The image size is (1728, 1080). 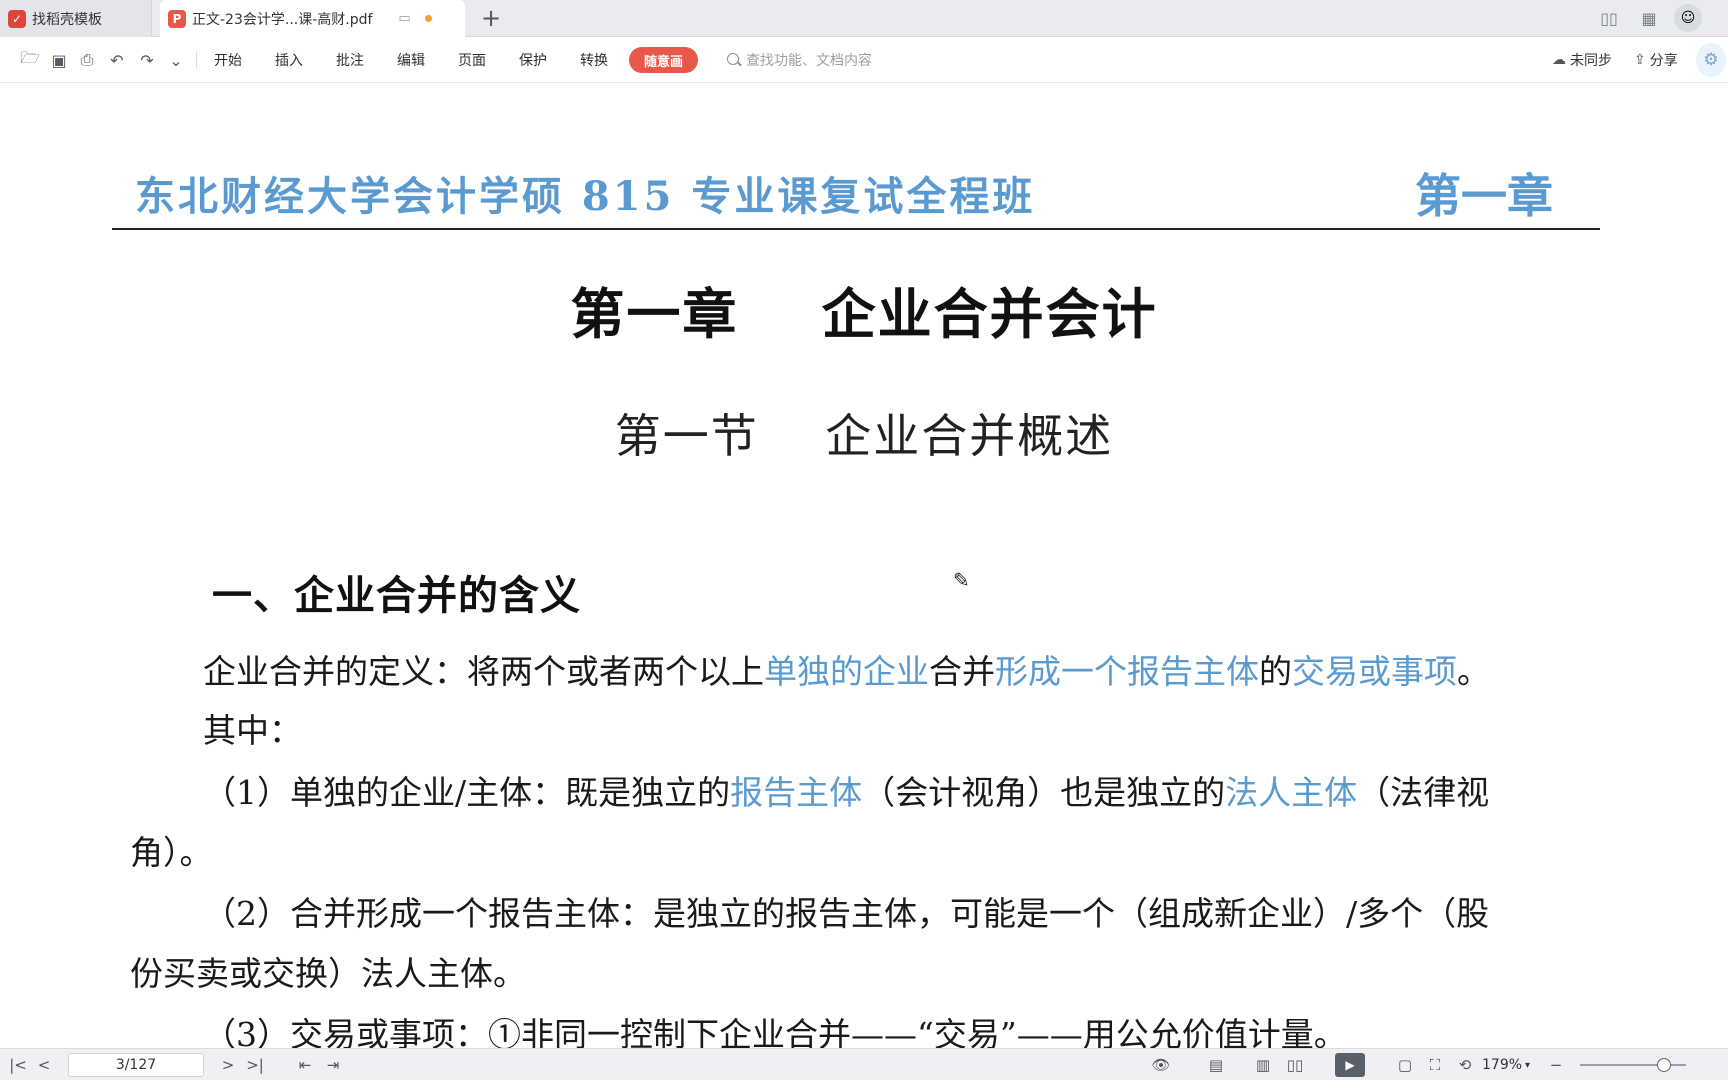 I want to click on unsaved-dot-icon, so click(x=428, y=18).